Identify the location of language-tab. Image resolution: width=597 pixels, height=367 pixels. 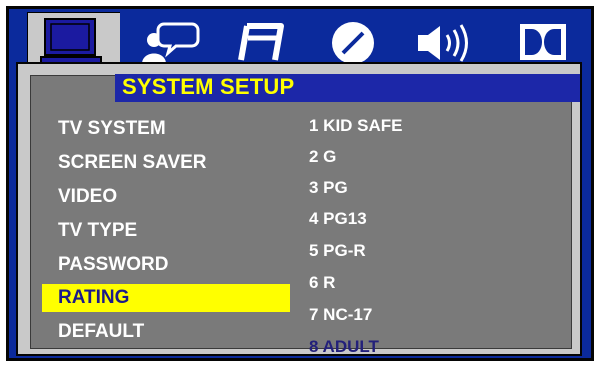
(169, 43).